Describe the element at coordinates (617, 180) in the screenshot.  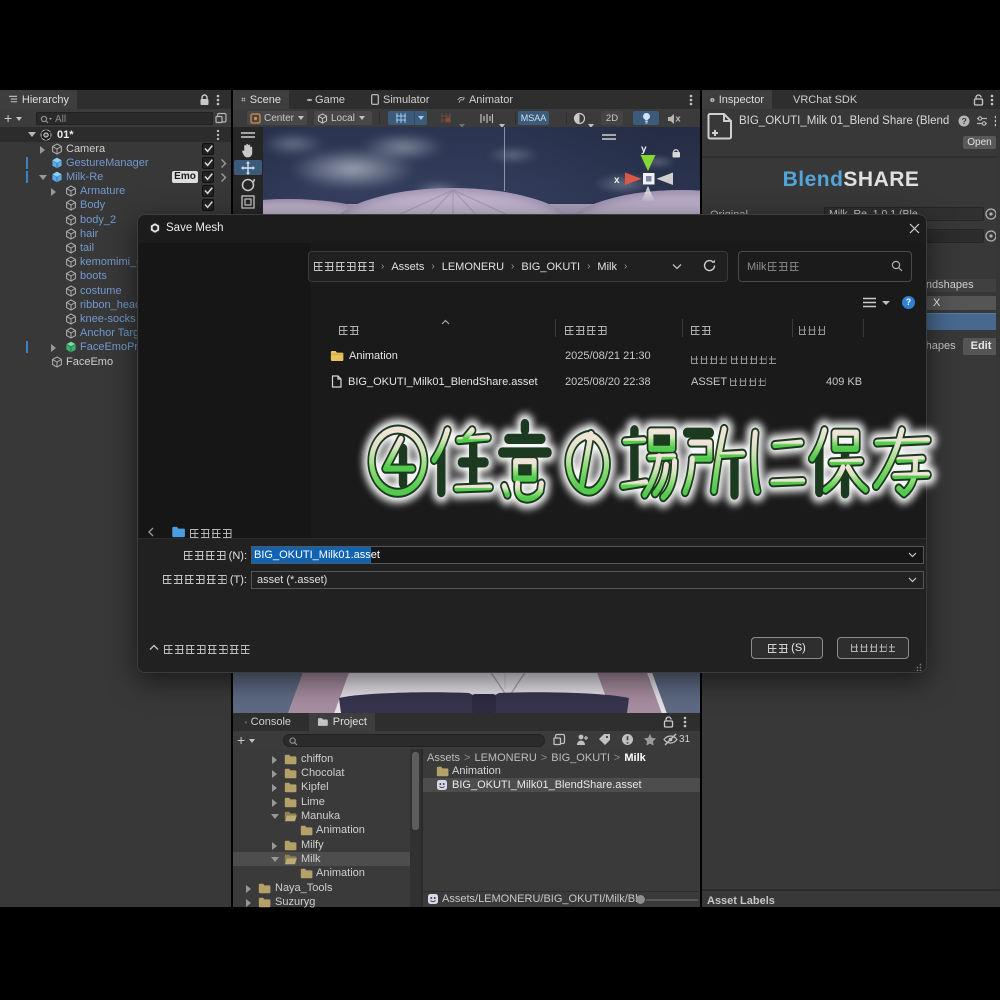
I see `svg-text: x` at that location.